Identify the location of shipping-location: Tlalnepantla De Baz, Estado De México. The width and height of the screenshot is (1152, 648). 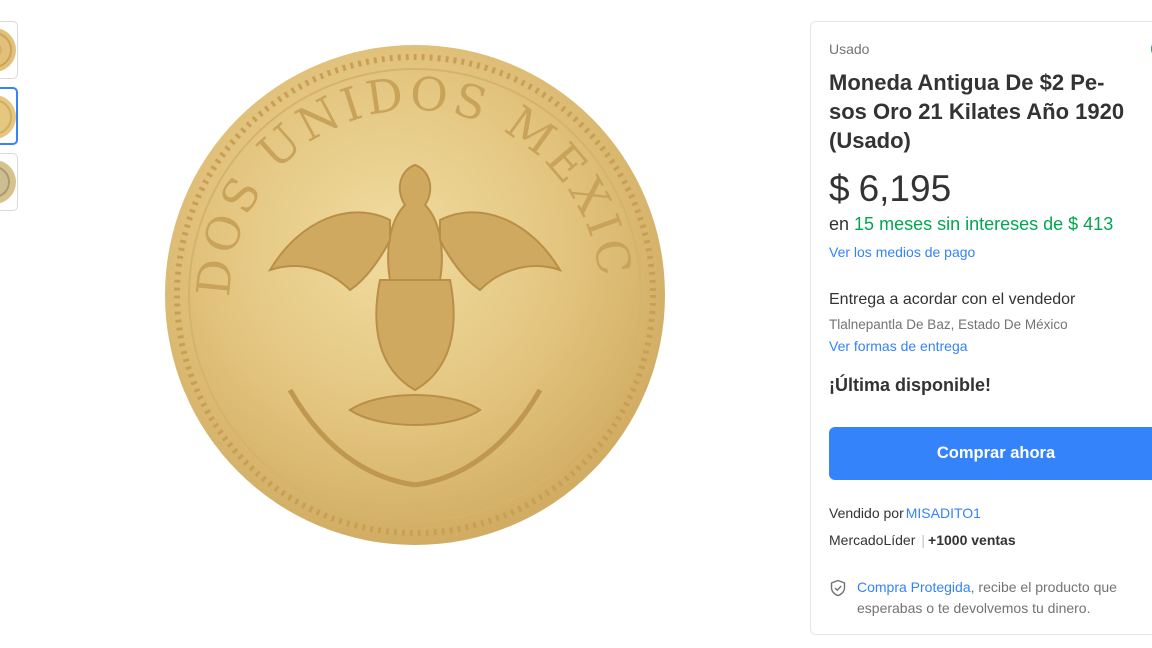
(948, 324).